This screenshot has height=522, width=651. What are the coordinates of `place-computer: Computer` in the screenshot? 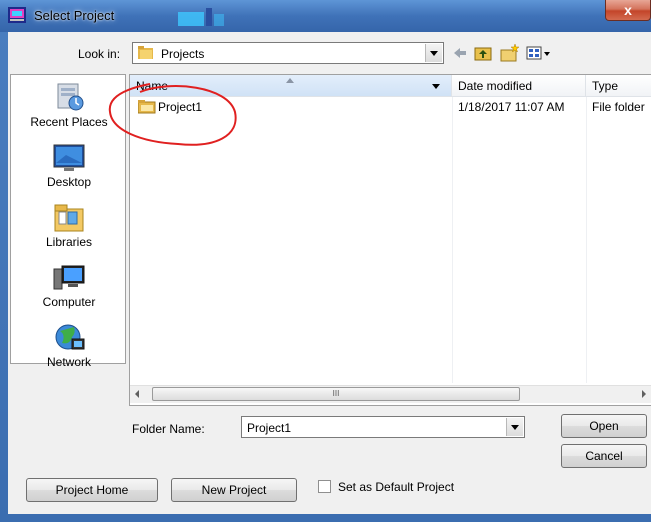 It's located at (69, 286).